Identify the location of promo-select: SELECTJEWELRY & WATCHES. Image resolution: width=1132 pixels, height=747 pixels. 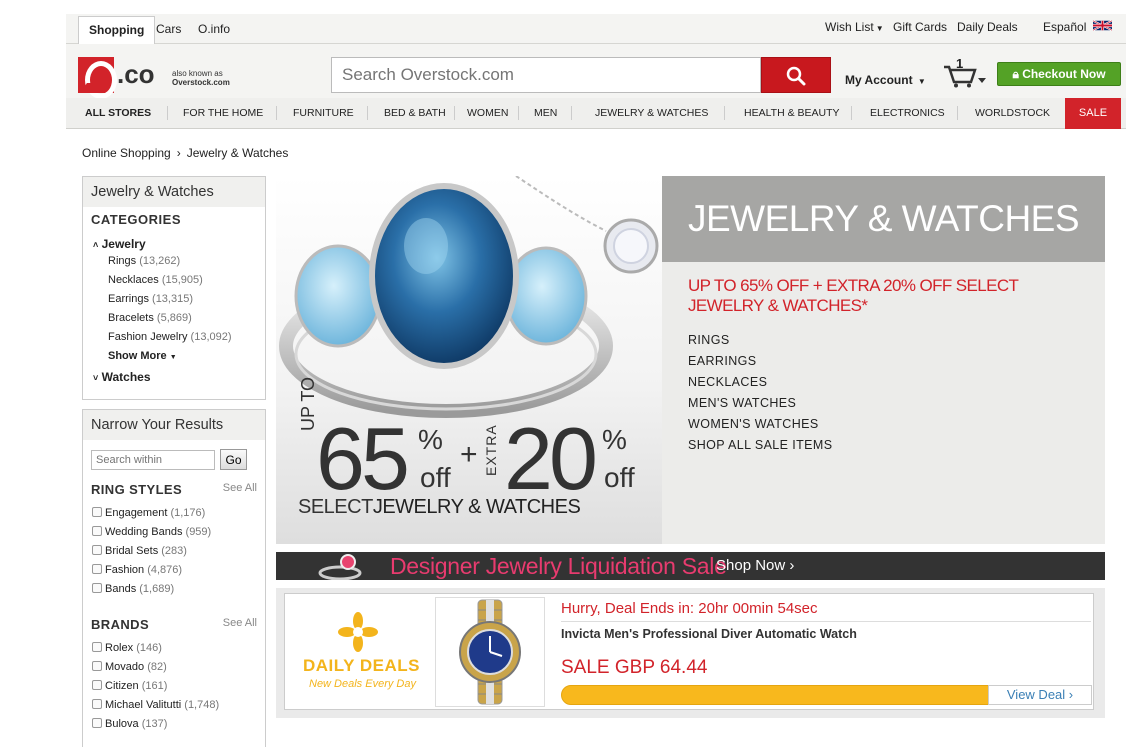
(439, 507).